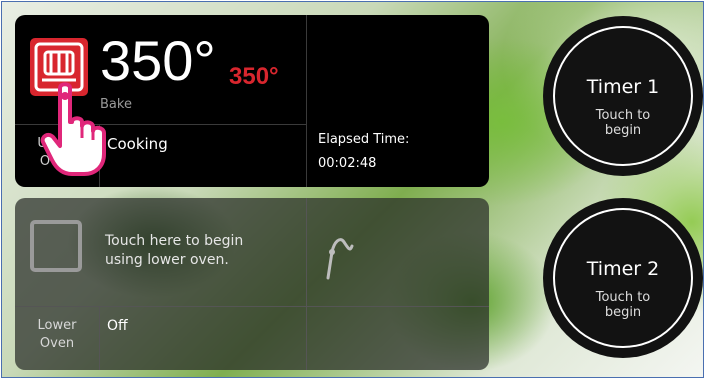 Image resolution: width=707 pixels, height=381 pixels. What do you see at coordinates (75, 132) in the screenshot?
I see `touch-hand-icon` at bounding box center [75, 132].